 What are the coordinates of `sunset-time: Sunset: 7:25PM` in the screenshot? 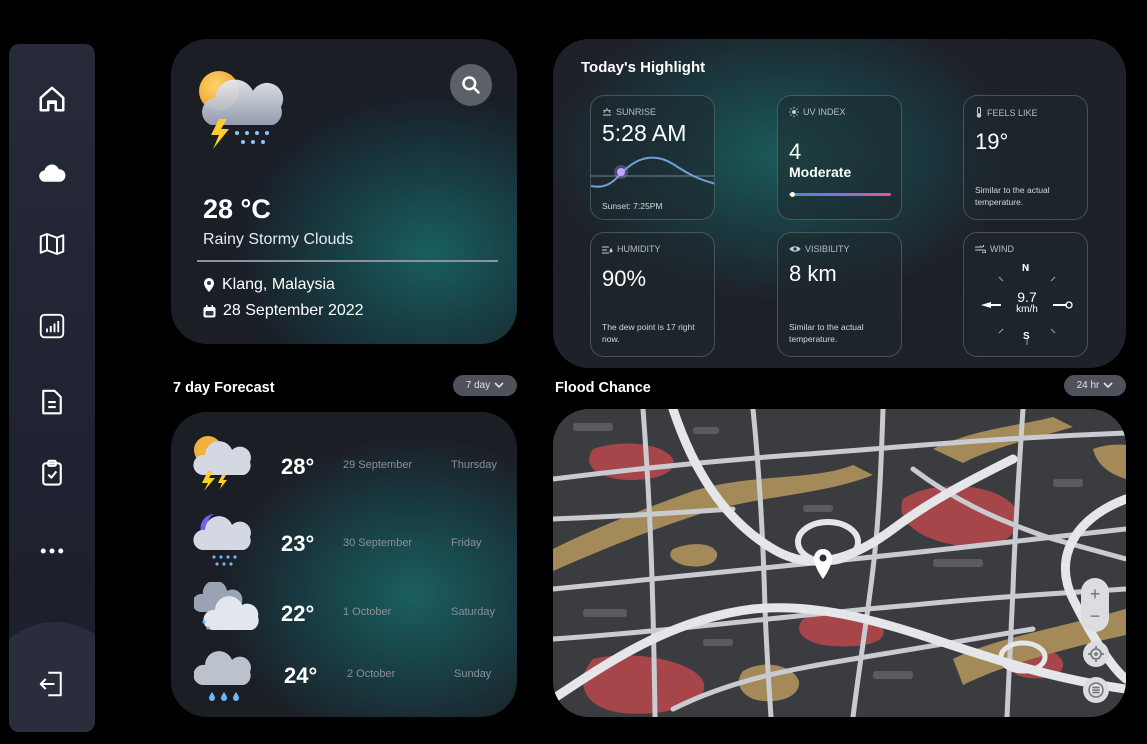 It's located at (632, 206).